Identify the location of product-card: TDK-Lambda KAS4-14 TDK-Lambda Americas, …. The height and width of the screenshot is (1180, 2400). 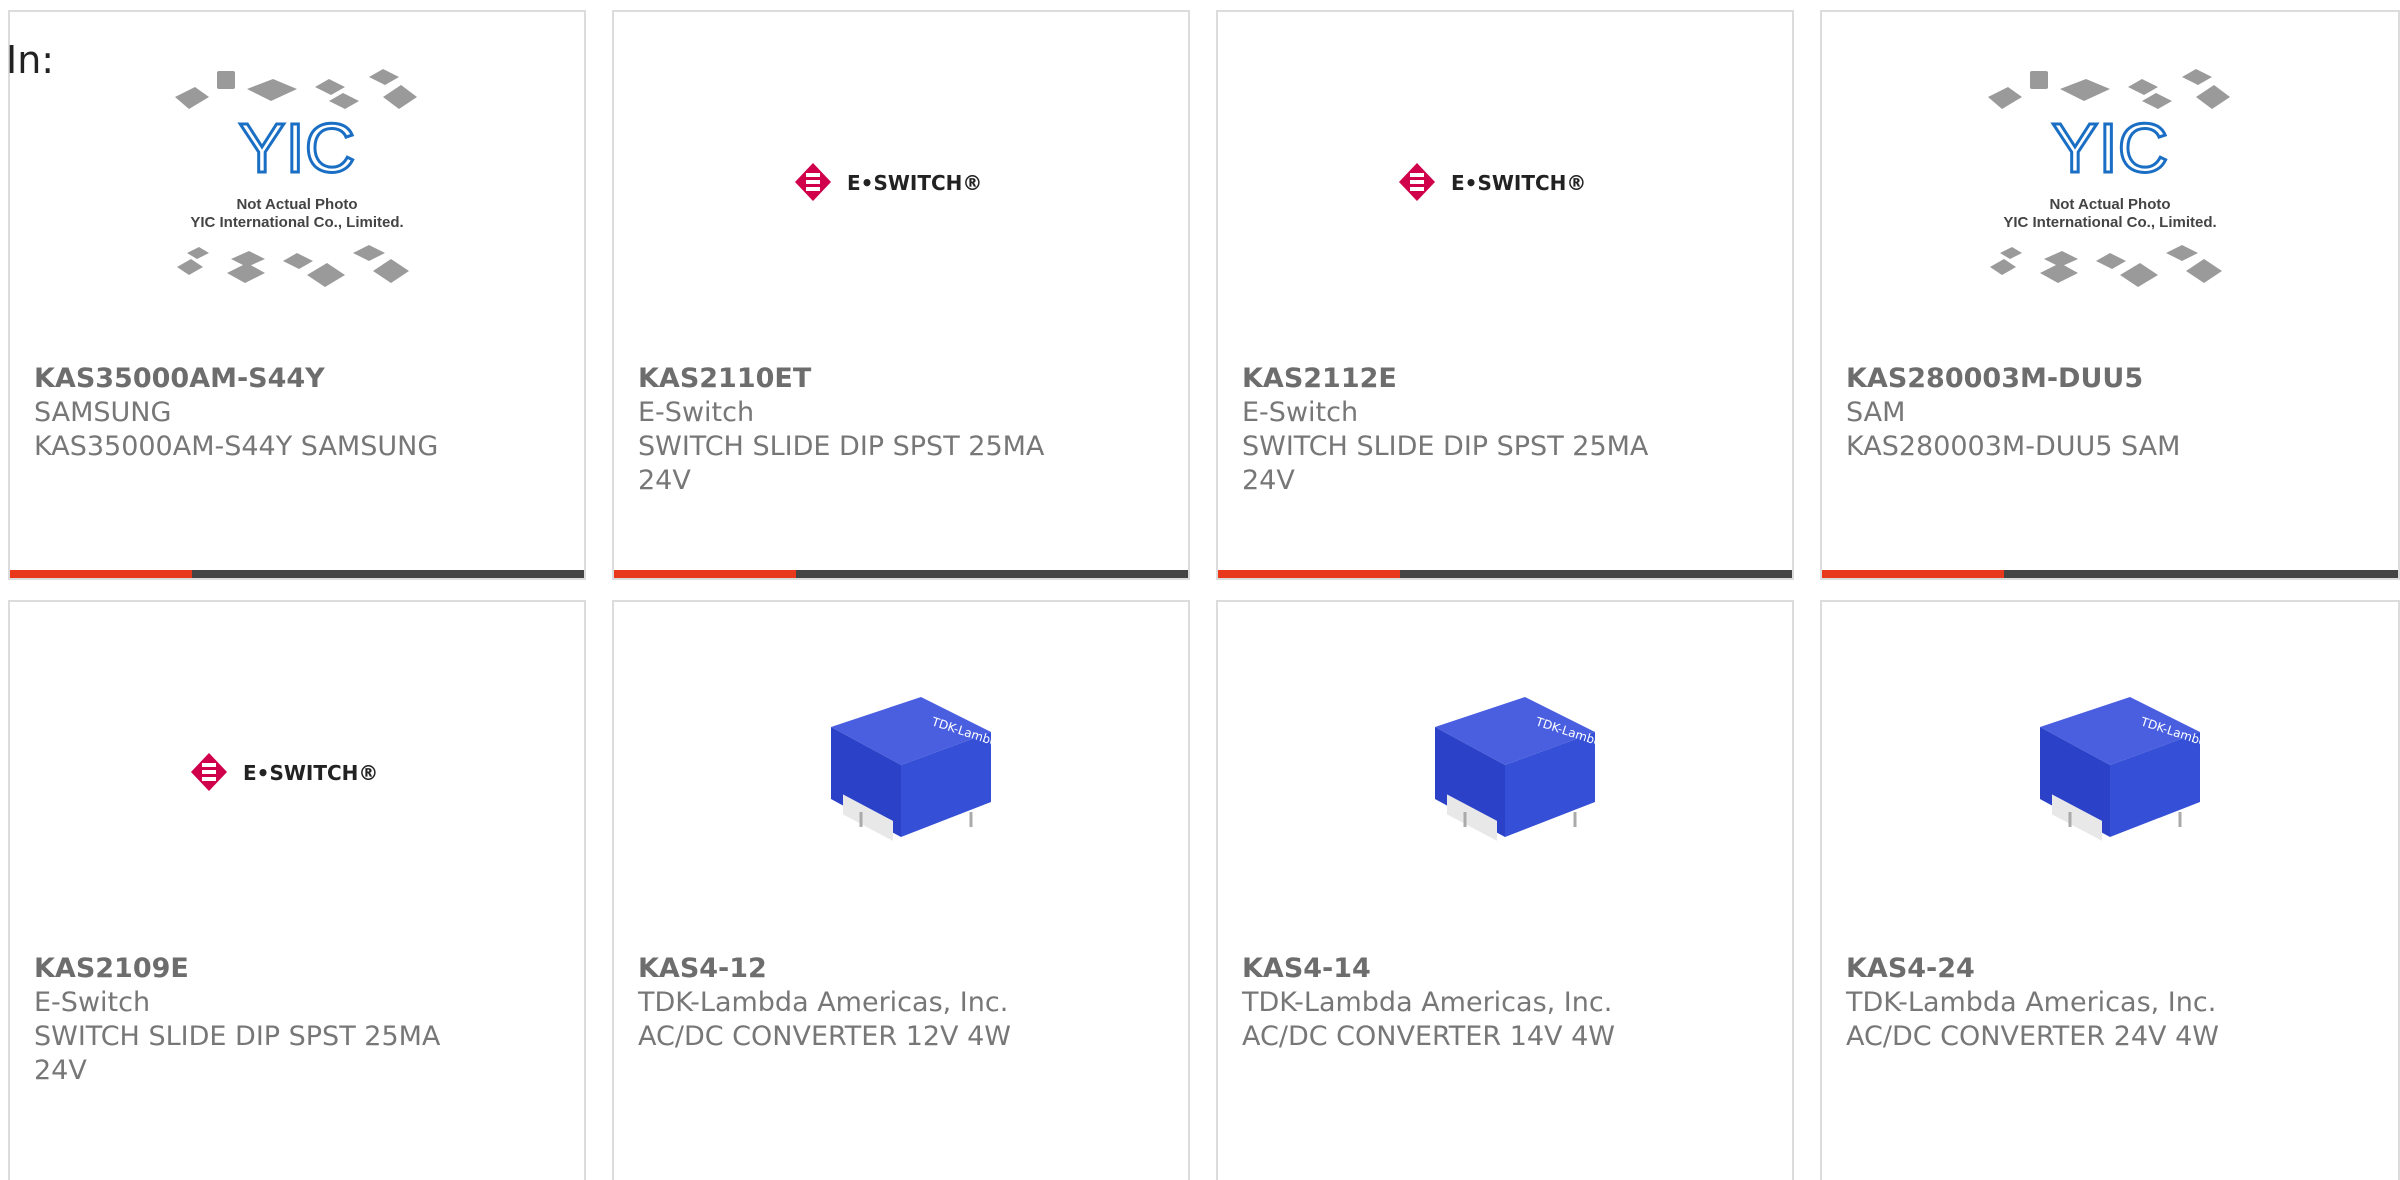
(1505, 890).